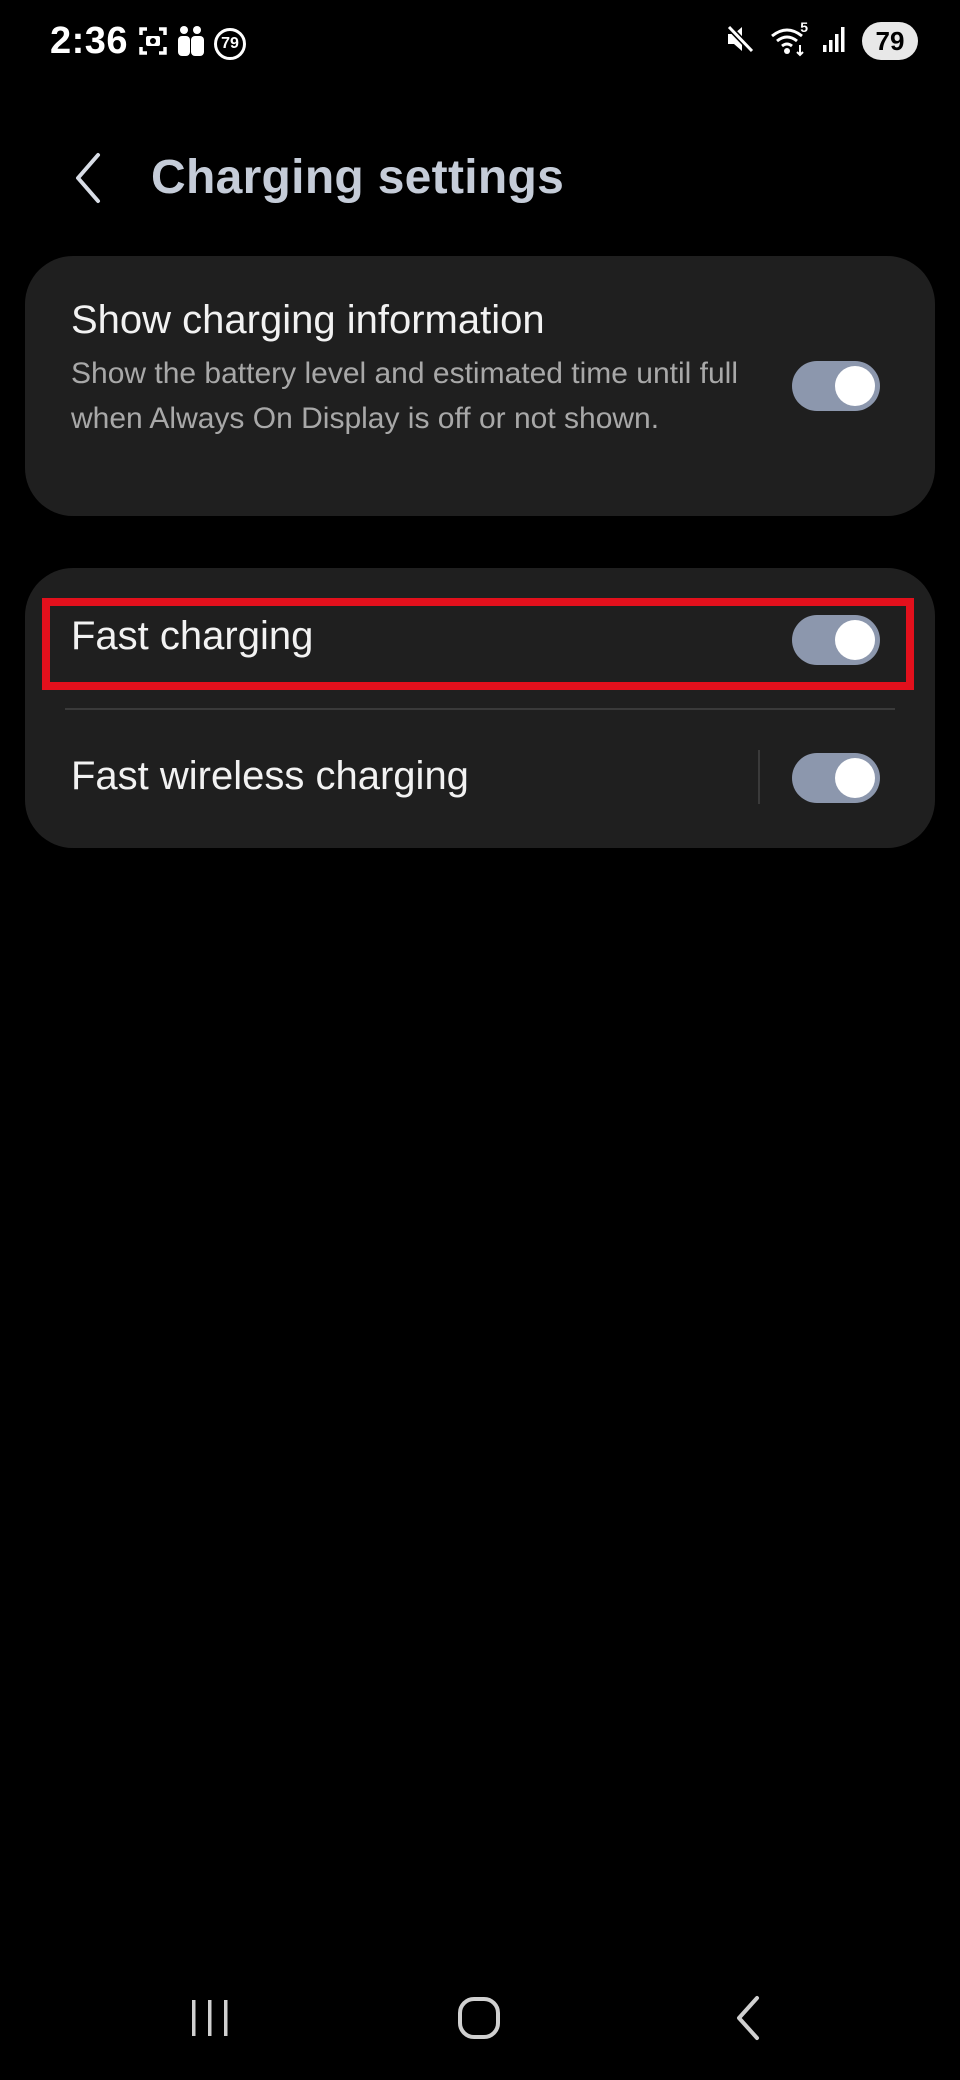 The image size is (960, 2080). I want to click on fast-wireless-charging-toggle, so click(836, 778).